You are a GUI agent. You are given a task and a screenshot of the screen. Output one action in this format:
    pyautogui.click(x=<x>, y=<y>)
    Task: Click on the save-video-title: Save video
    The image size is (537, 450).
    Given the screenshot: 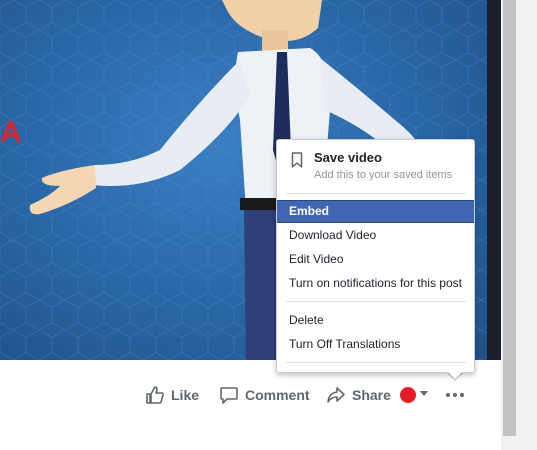 What is the action you would take?
    pyautogui.click(x=348, y=157)
    